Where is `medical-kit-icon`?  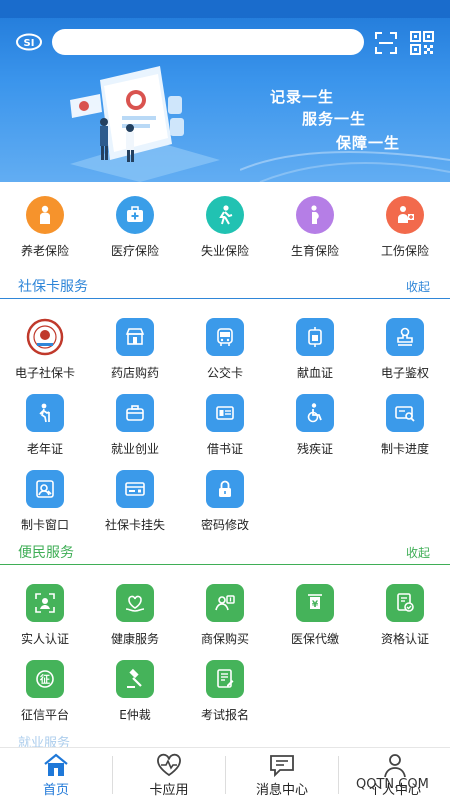
medical-kit-icon is located at coordinates (135, 215).